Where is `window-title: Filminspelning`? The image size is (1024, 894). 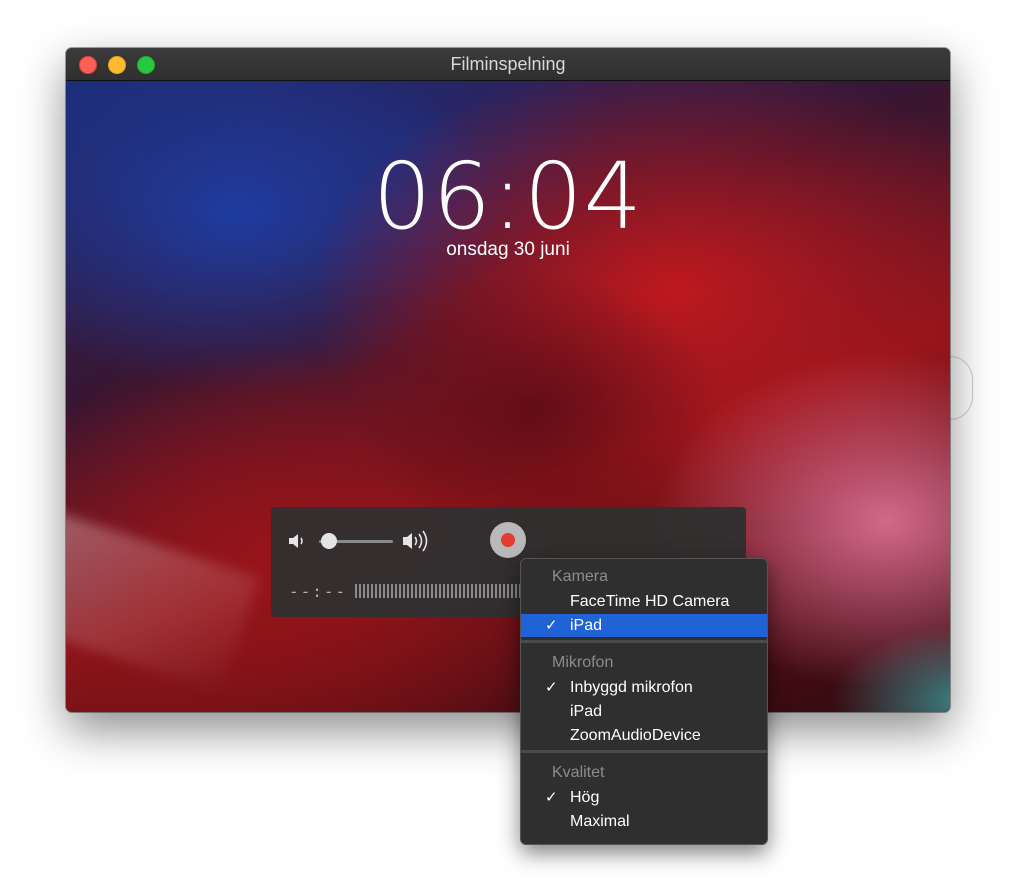
window-title: Filminspelning is located at coordinates (508, 64).